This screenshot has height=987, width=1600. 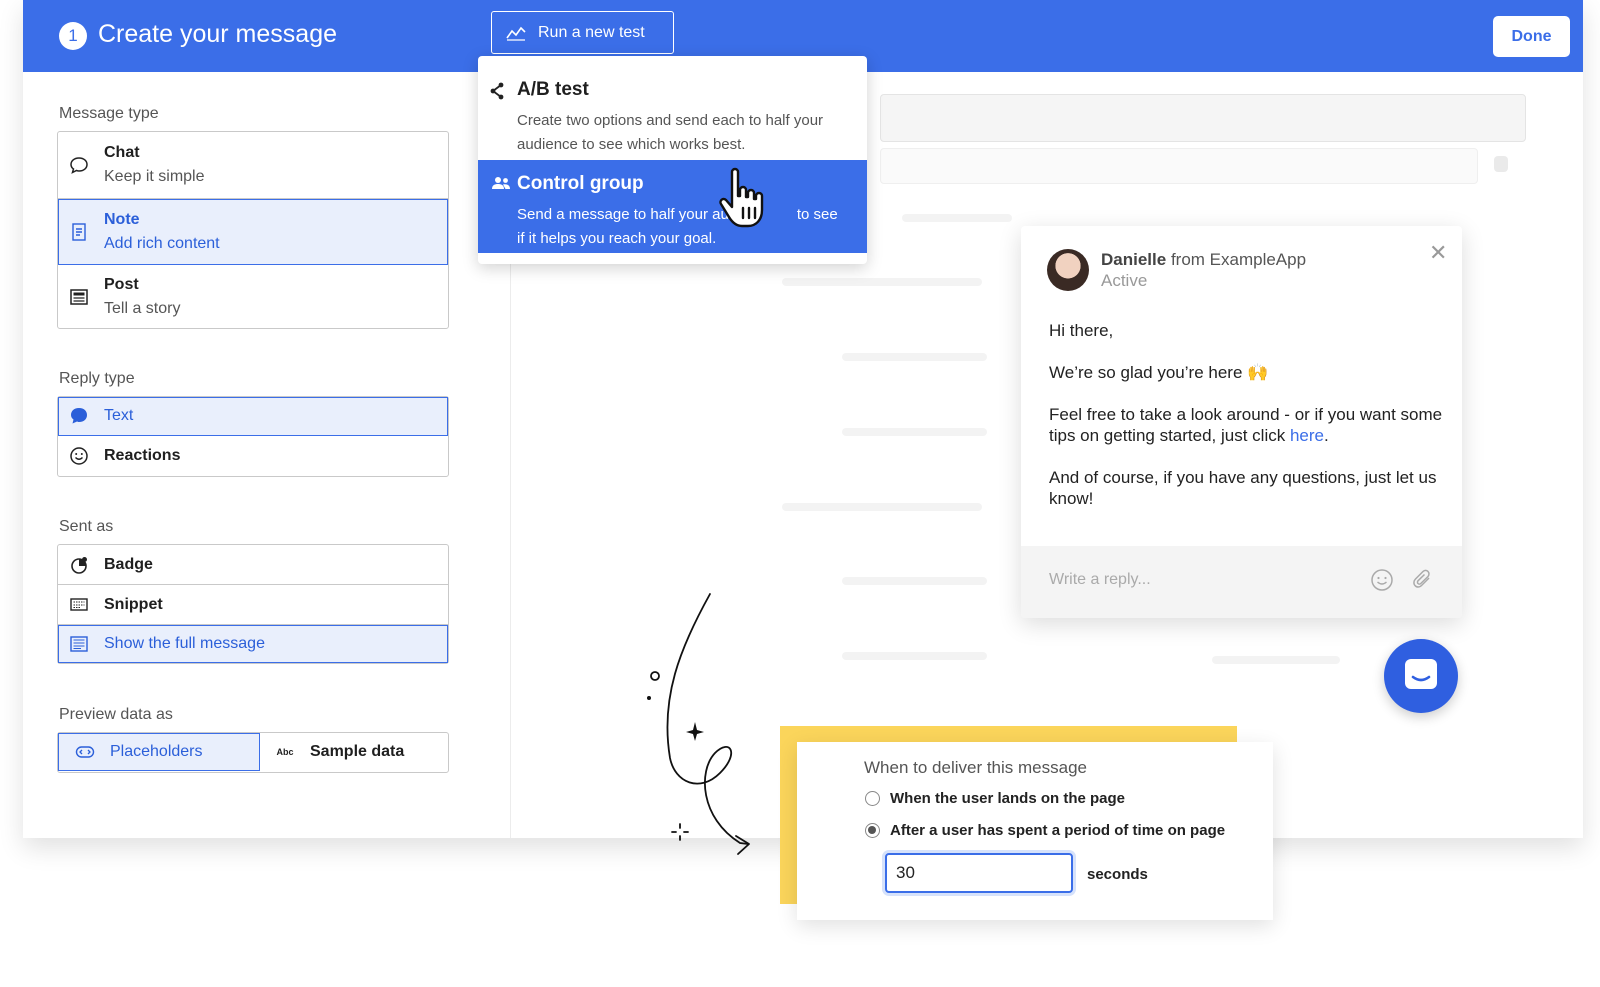 I want to click on toolbar-placeholder, so click(x=1179, y=166).